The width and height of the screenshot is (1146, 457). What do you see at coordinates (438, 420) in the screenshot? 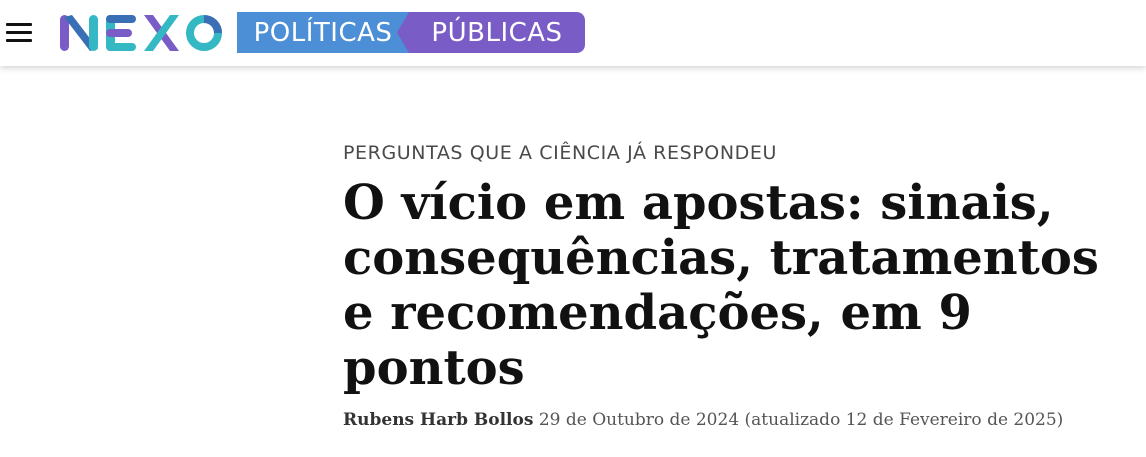
I see `author-link: Rubens Harb Bollos` at bounding box center [438, 420].